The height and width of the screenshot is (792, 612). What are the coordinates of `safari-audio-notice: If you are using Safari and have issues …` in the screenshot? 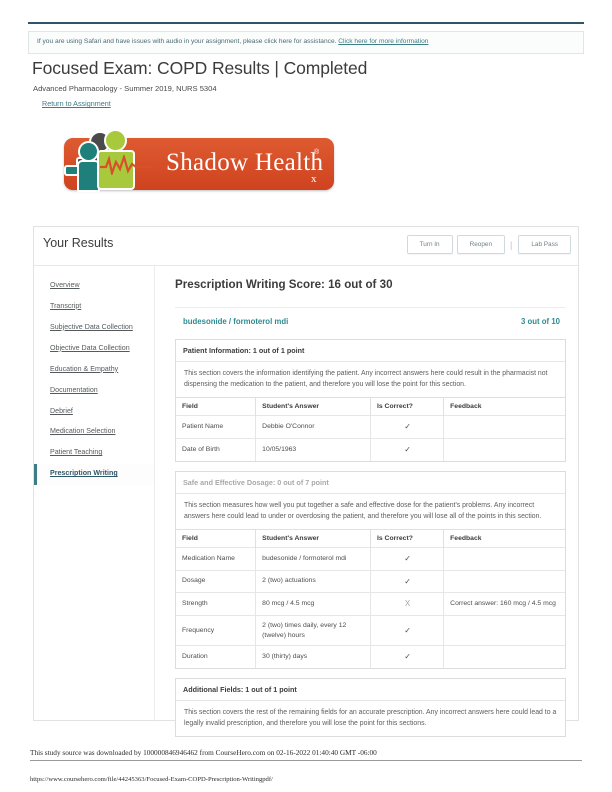 It's located at (306, 42).